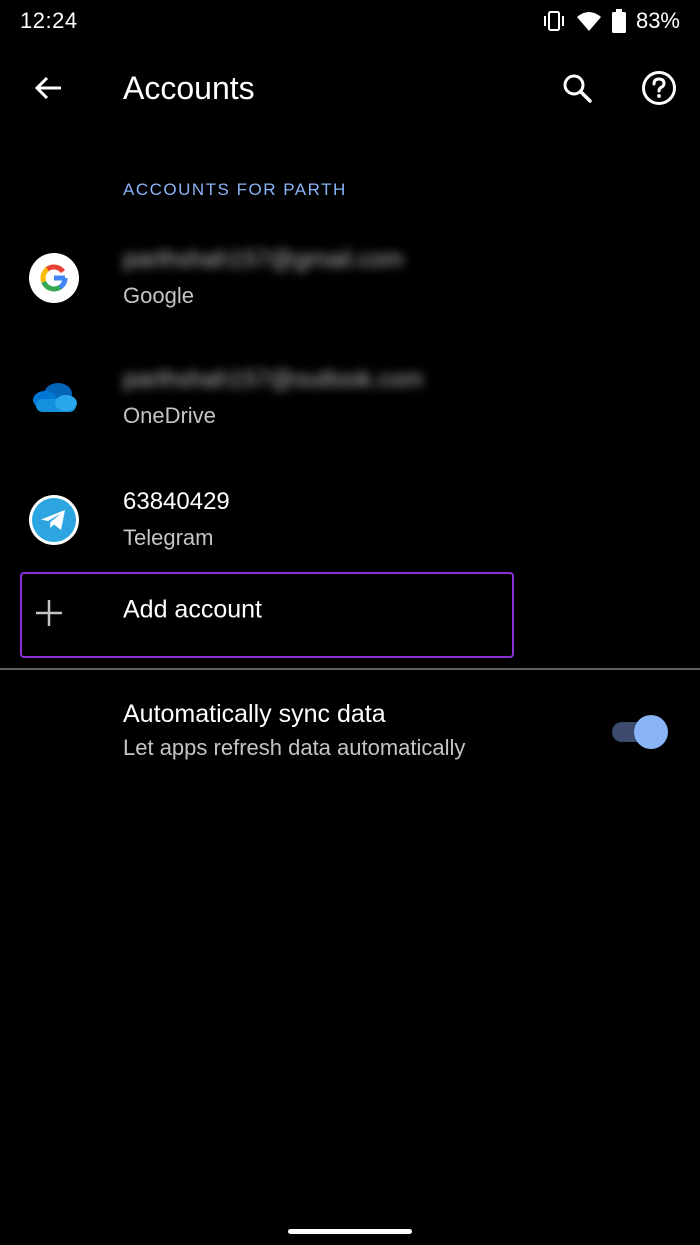 This screenshot has height=1245, width=700. I want to click on back-arrow-icon, so click(48, 90).